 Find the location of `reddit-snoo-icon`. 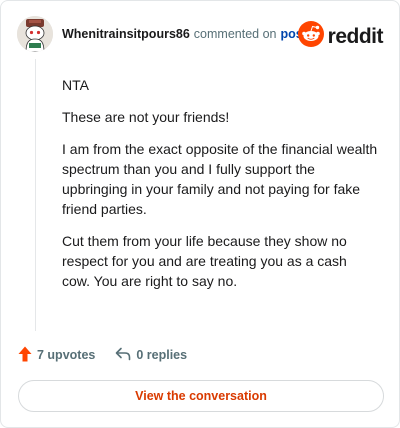

reddit-snoo-icon is located at coordinates (310, 36).